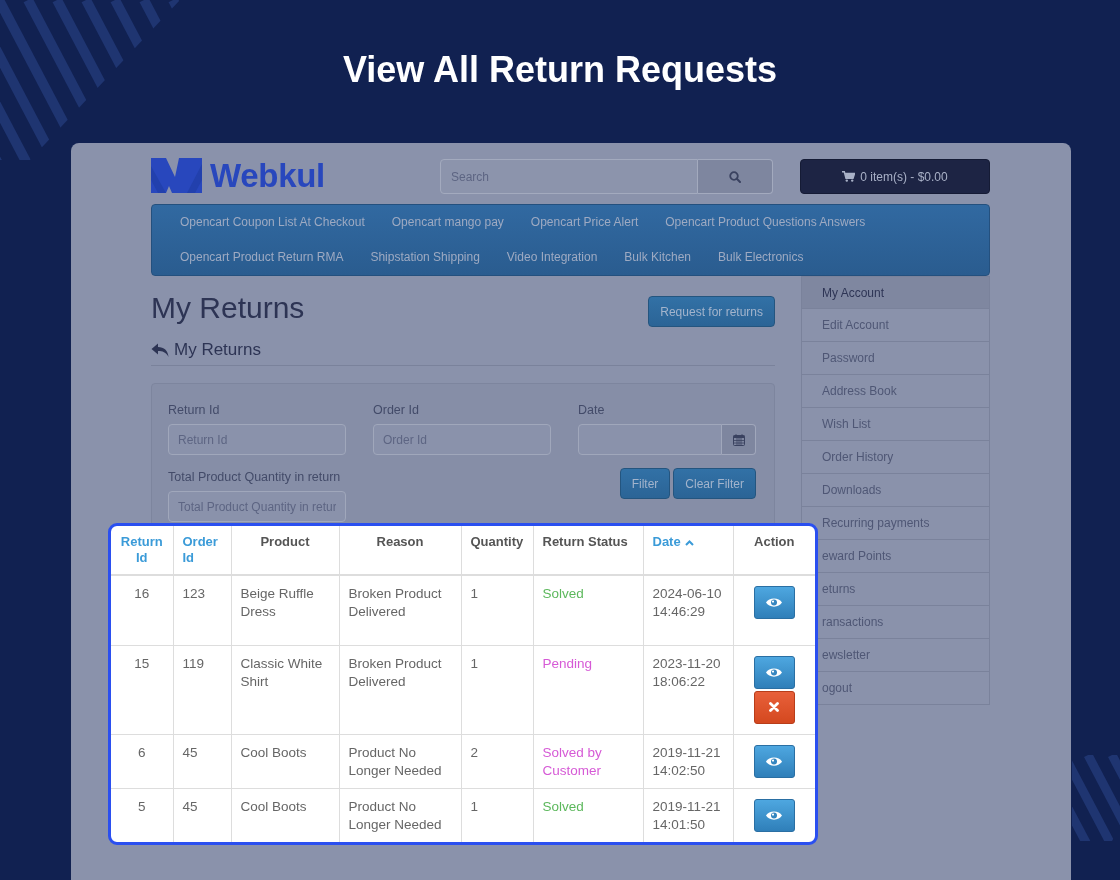 Image resolution: width=1120 pixels, height=880 pixels. What do you see at coordinates (285, 610) in the screenshot?
I see `table-cell: Beige Ruffle Dress` at bounding box center [285, 610].